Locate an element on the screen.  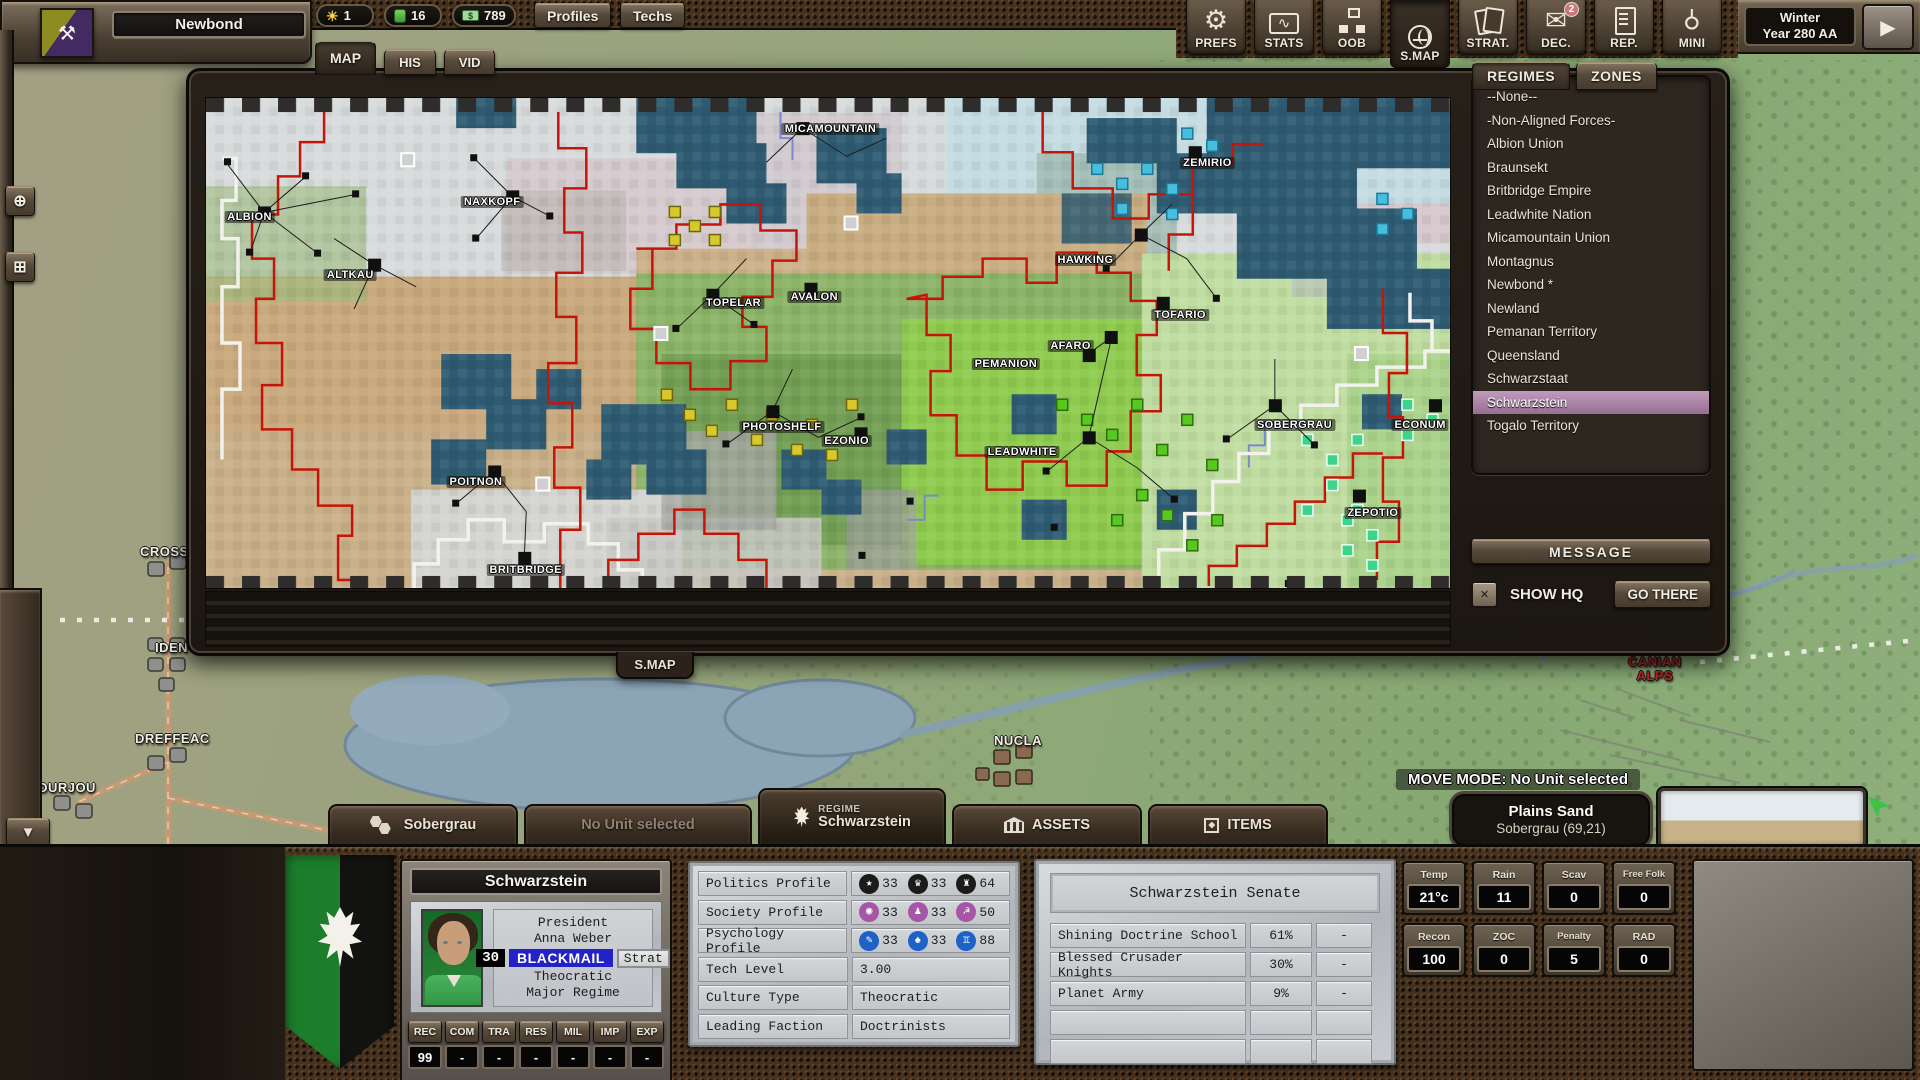
strat-button: Strat is located at coordinates (643, 958).